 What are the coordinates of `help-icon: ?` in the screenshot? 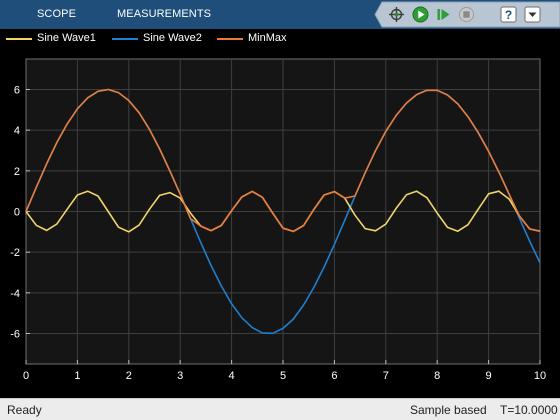 It's located at (508, 14).